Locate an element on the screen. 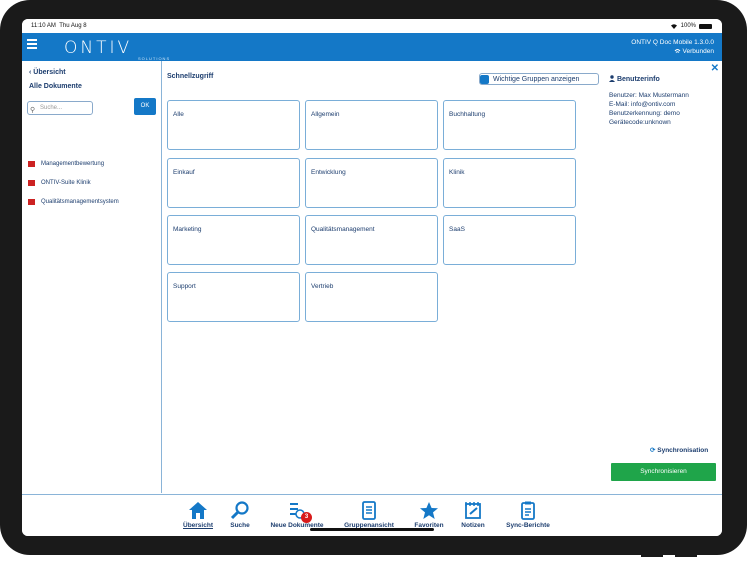 Image resolution: width=750 pixels, height=562 pixels. star-icon is located at coordinates (429, 510).